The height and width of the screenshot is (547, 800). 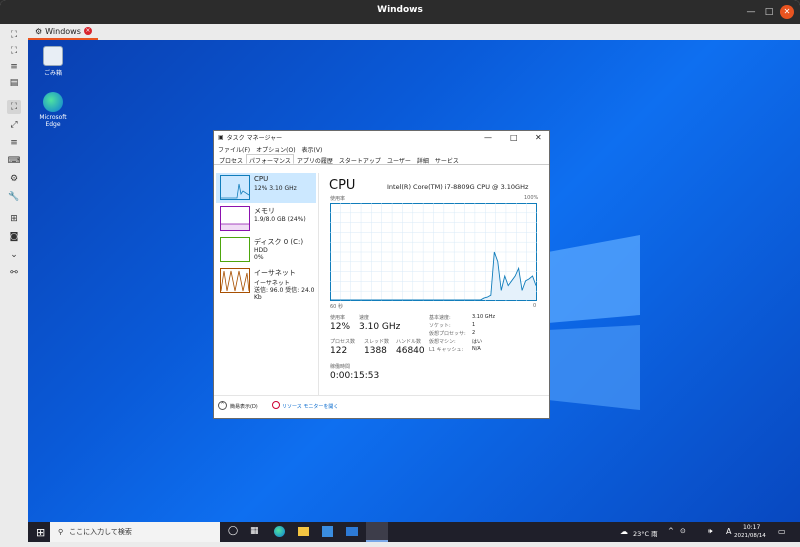 What do you see at coordinates (769, 12) in the screenshot?
I see `maximize-icon: □` at bounding box center [769, 12].